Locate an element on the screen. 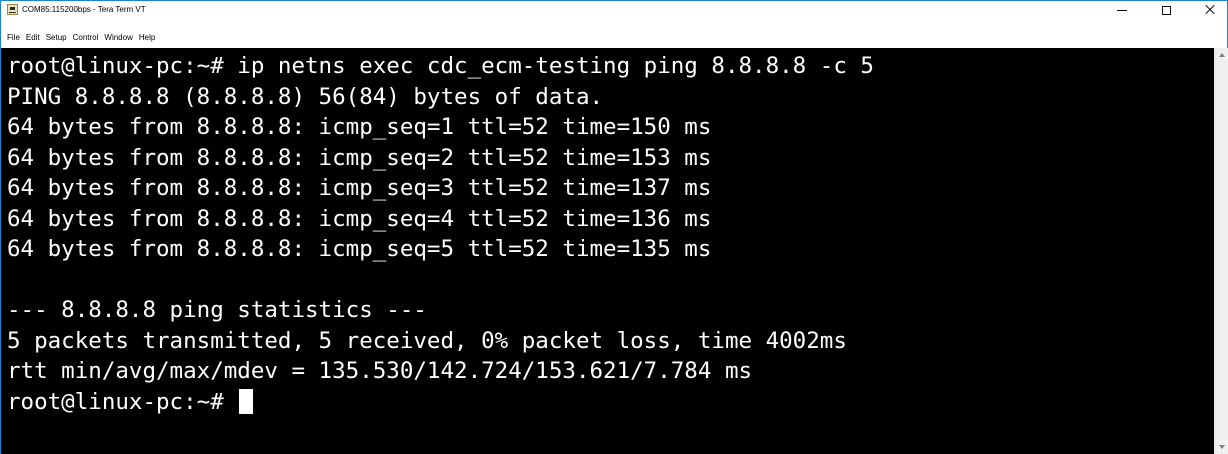  menu-window: Window is located at coordinates (118, 38).